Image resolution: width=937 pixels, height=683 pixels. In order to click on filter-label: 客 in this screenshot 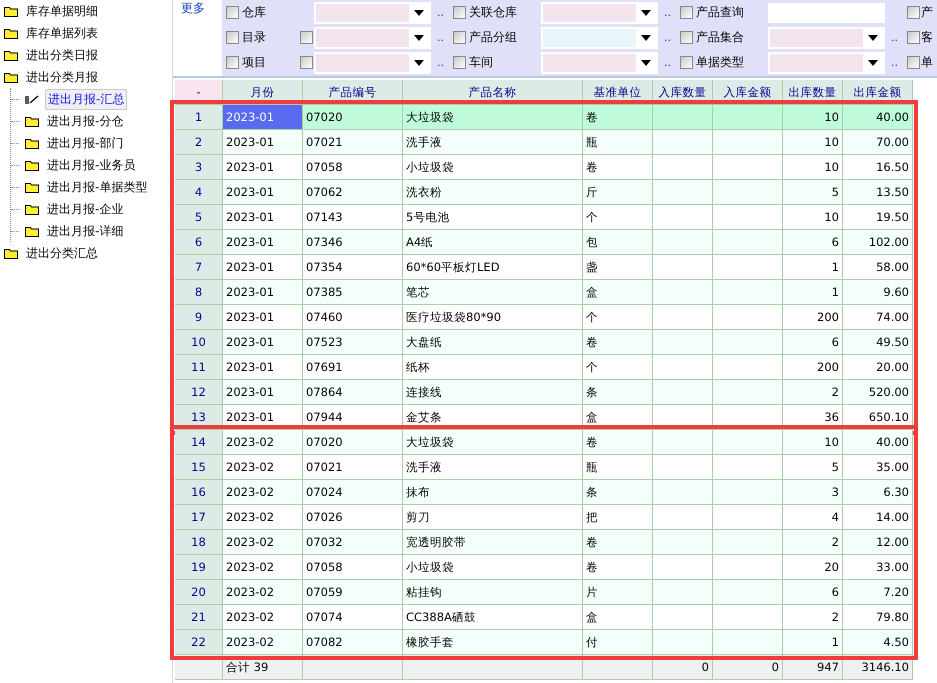, I will do `click(927, 37)`.